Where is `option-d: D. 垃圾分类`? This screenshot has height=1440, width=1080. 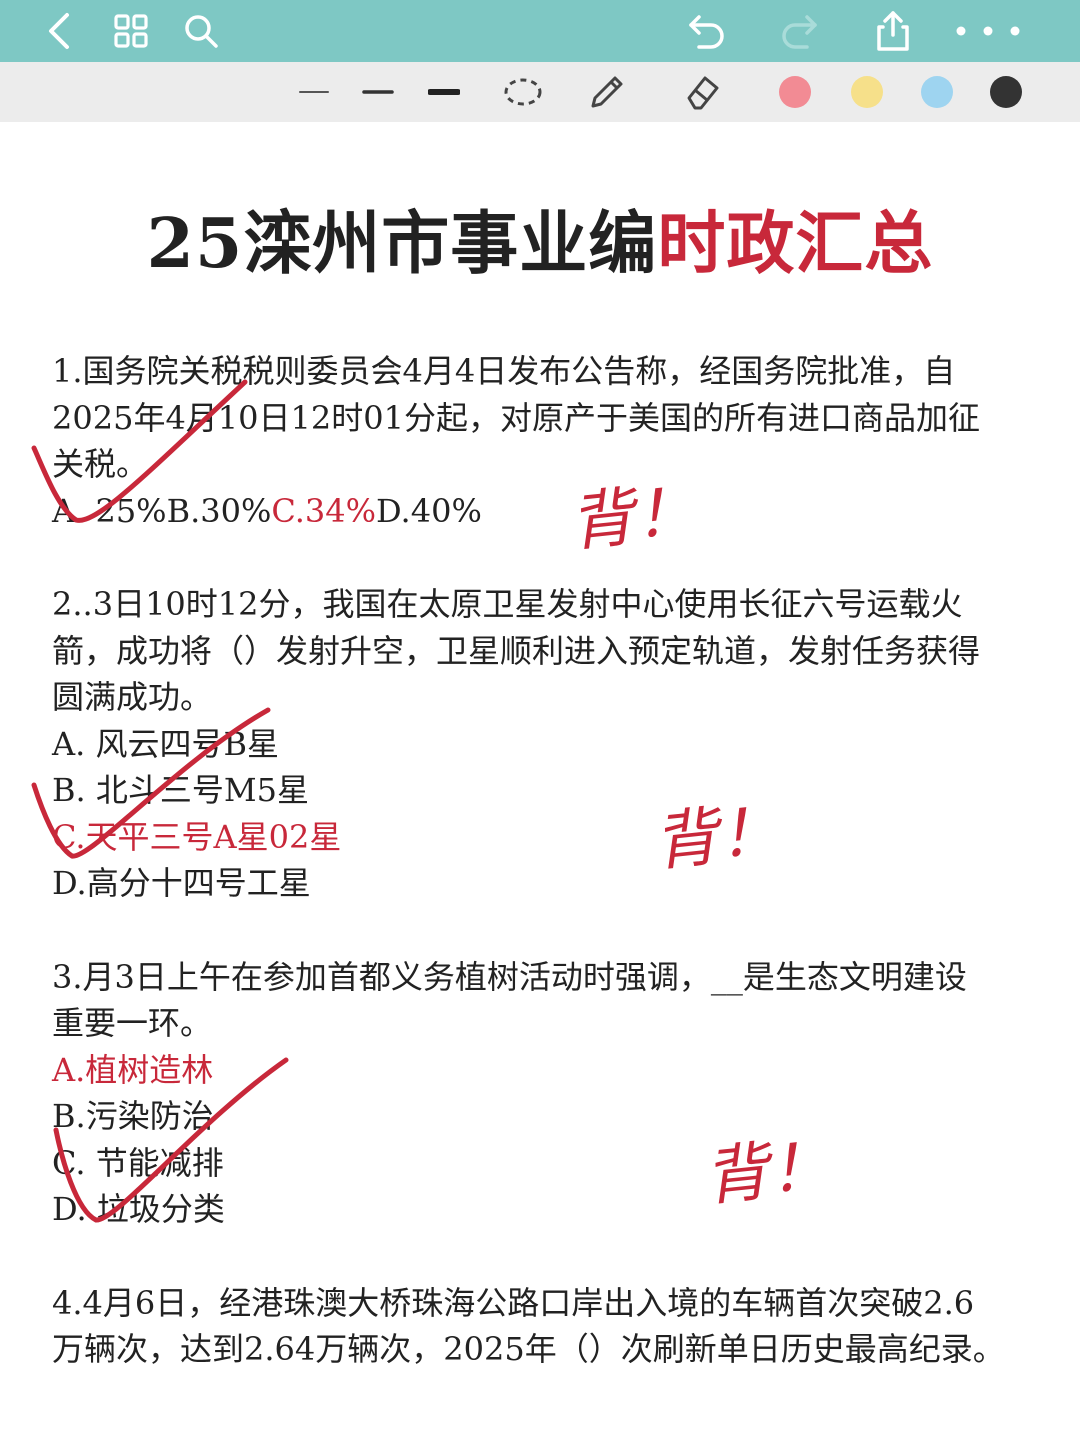 option-d: D. 垃圾分类 is located at coordinates (138, 1209).